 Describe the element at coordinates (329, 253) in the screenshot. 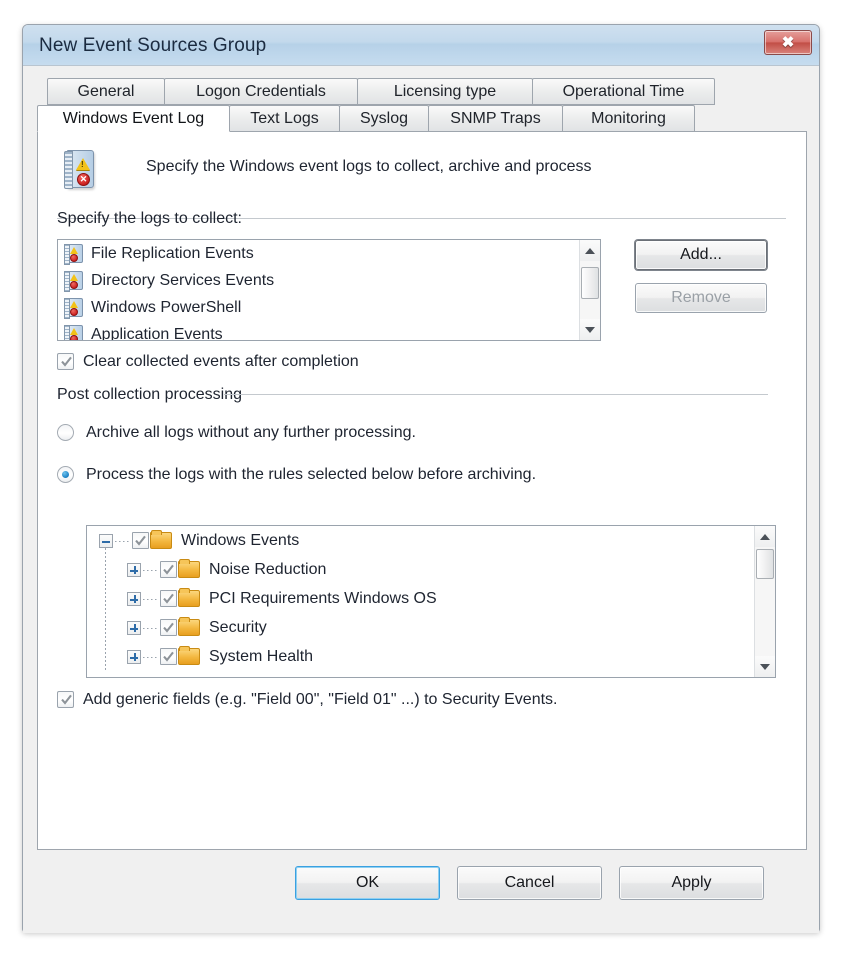

I see `list-item: File Replication Events` at that location.